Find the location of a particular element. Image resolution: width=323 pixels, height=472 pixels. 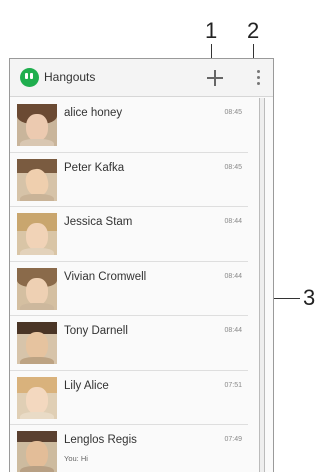

app-title: Hangouts is located at coordinates (70, 77).